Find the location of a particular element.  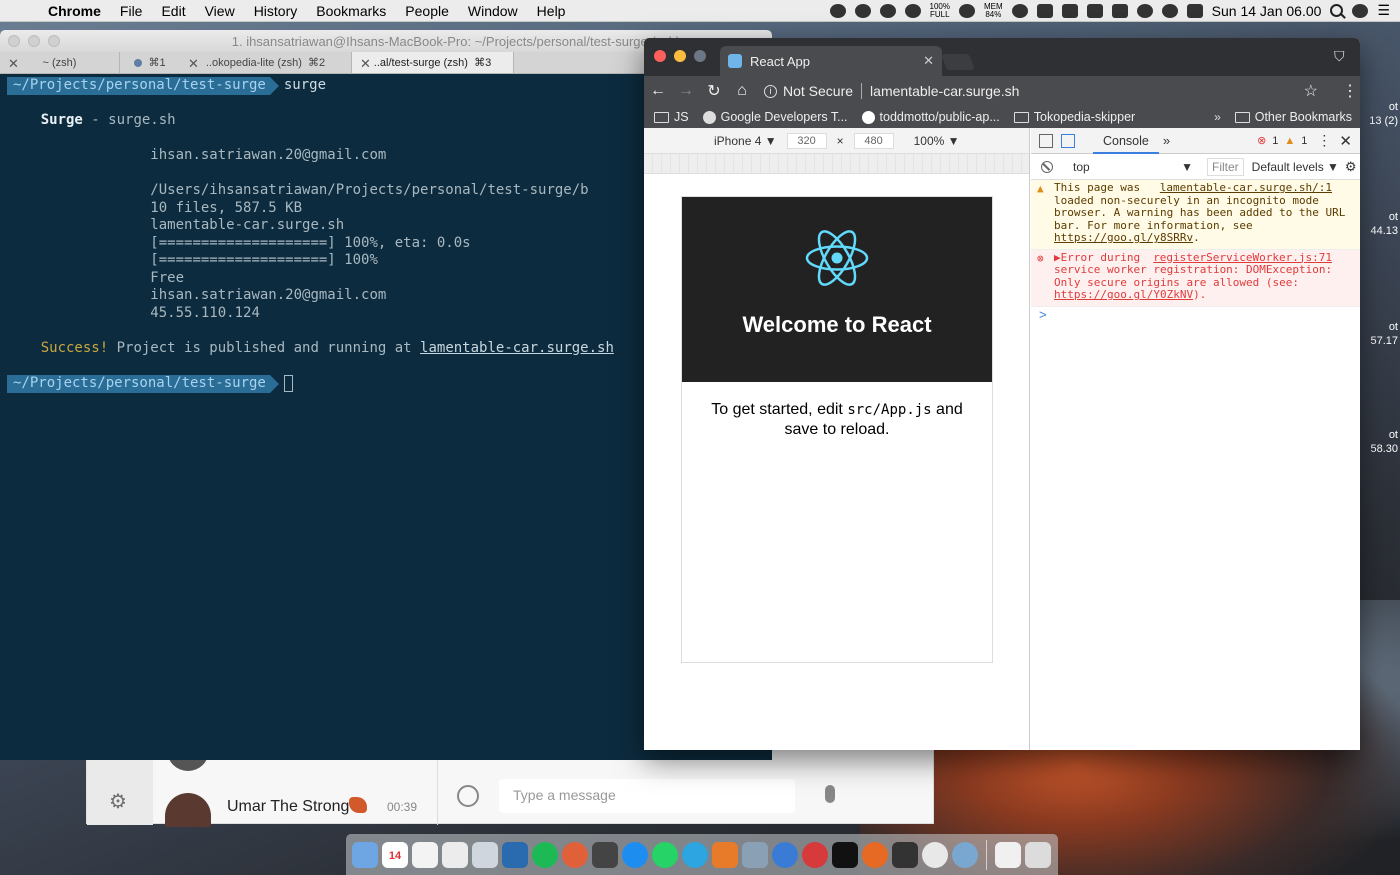

error-help-link: https://goo.gl/Y0ZkNV is located at coordinates (1123, 294).